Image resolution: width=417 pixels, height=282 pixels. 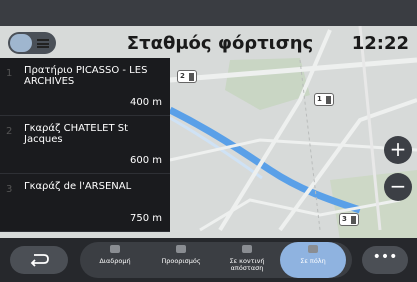 I want to click on tab-label: Διαδρομή, so click(x=115, y=261).